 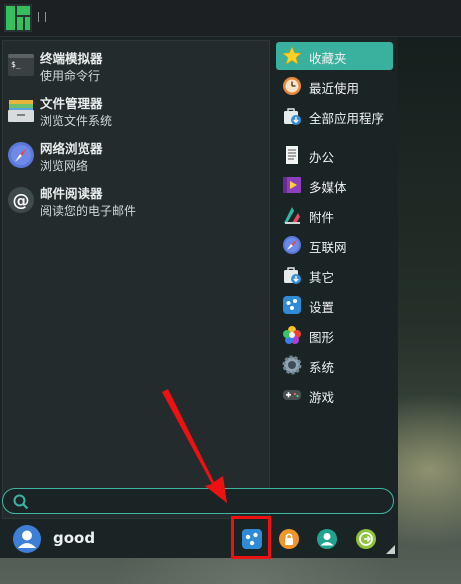 I want to click on media-icon, so click(x=292, y=185).